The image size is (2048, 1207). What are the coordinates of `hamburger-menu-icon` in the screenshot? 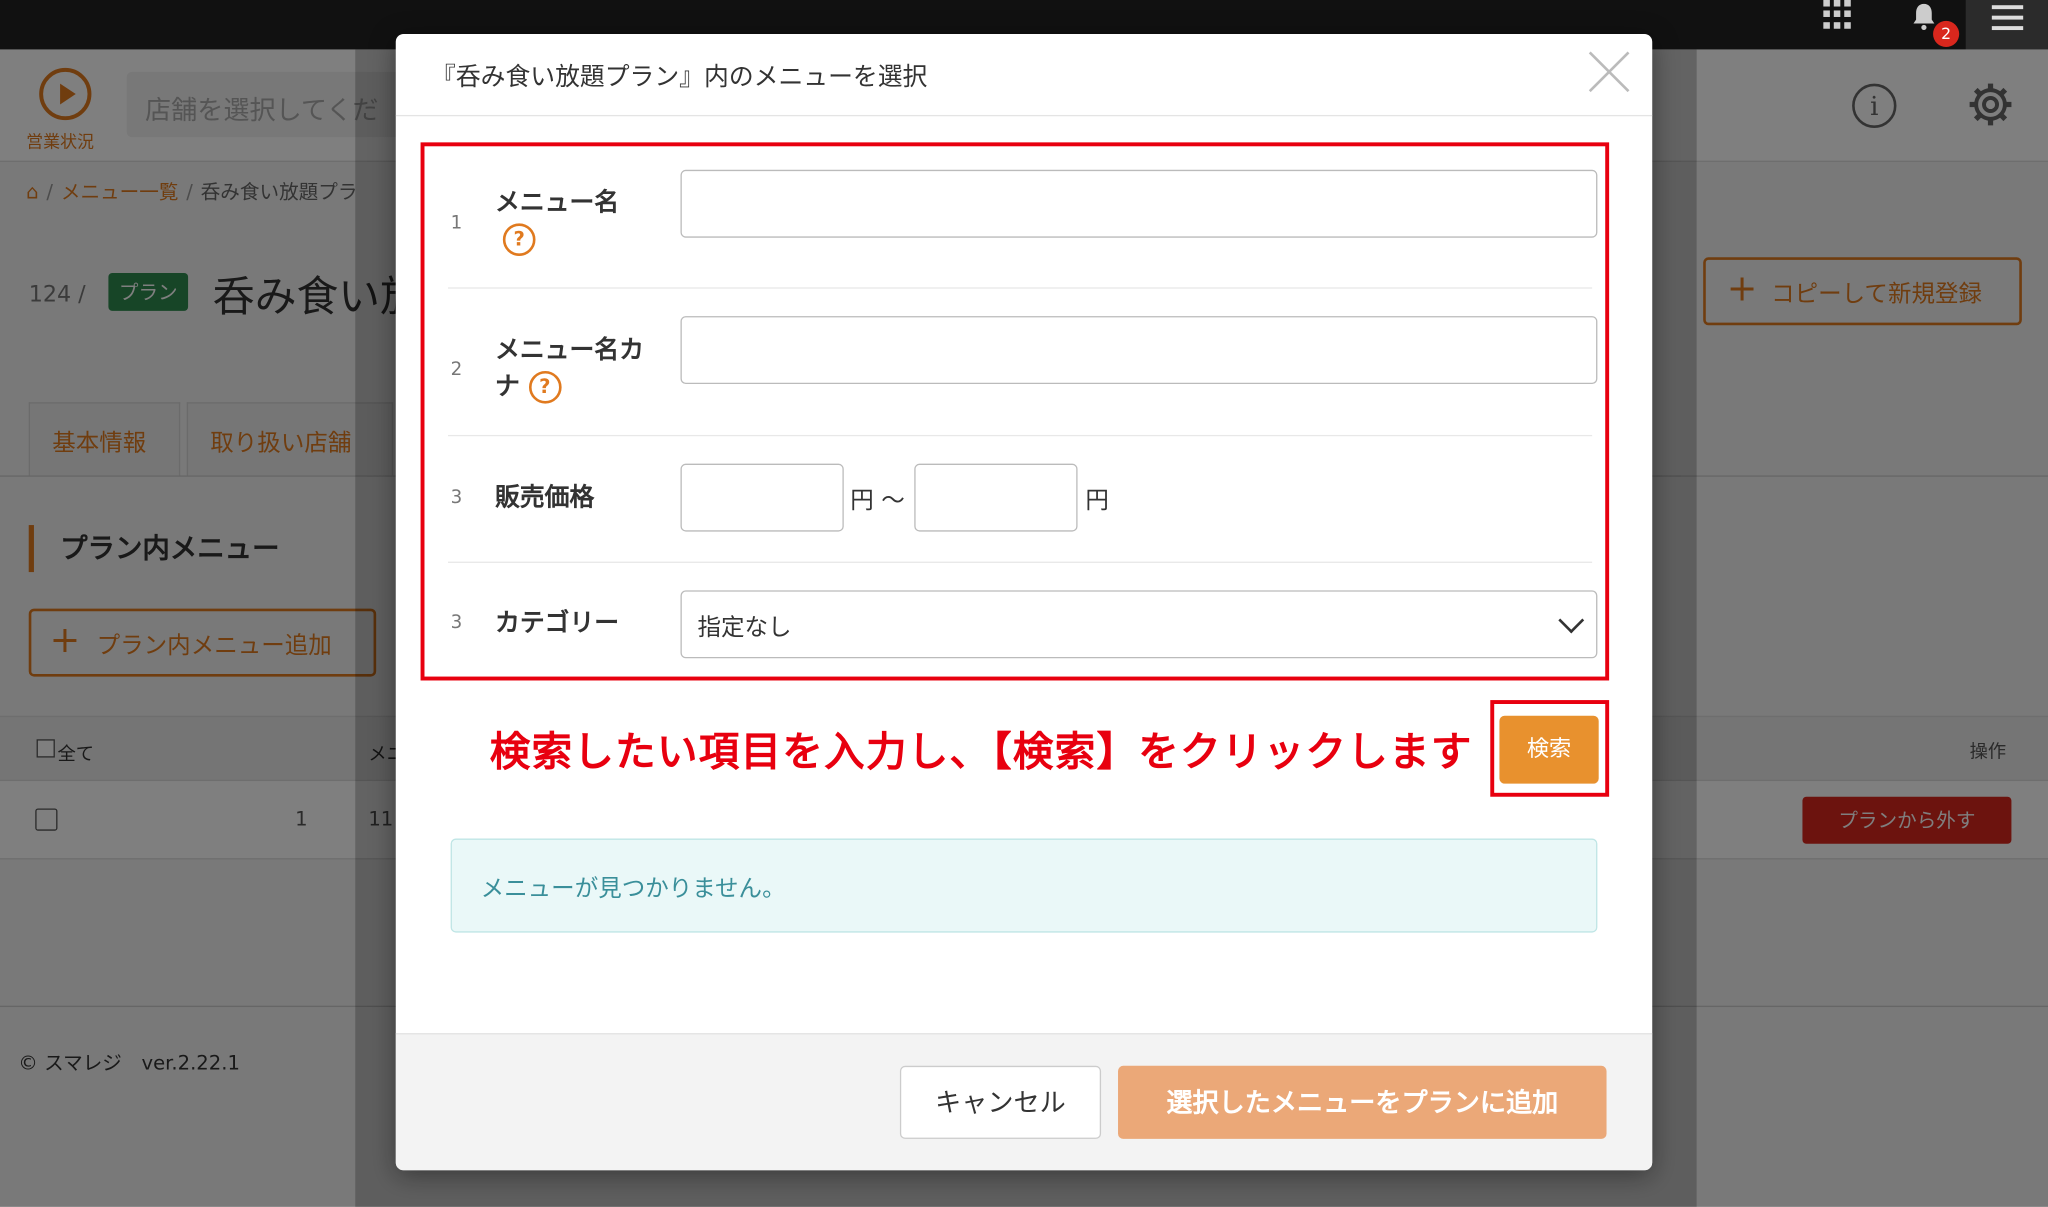 It's located at (2006, 25).